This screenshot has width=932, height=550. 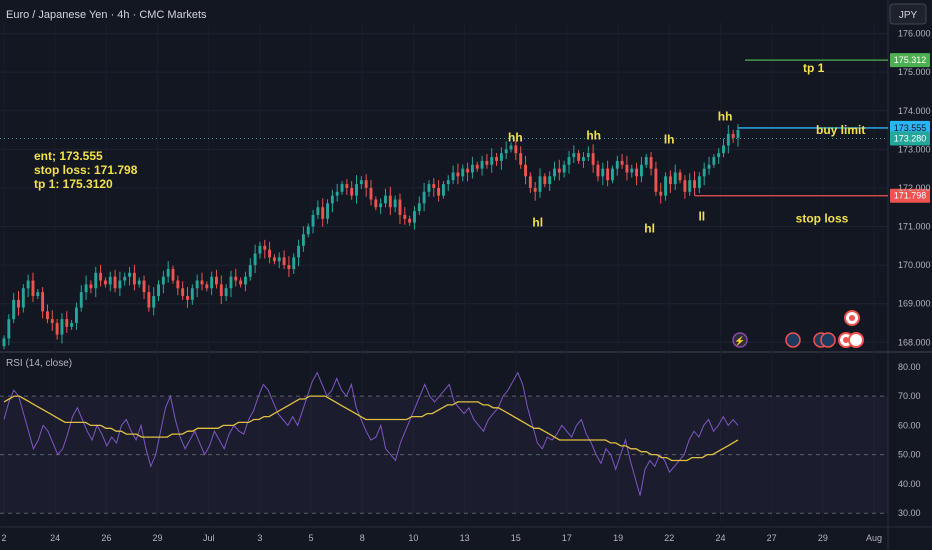 What do you see at coordinates (914, 342) in the screenshot?
I see `price-tick-label: 168.000` at bounding box center [914, 342].